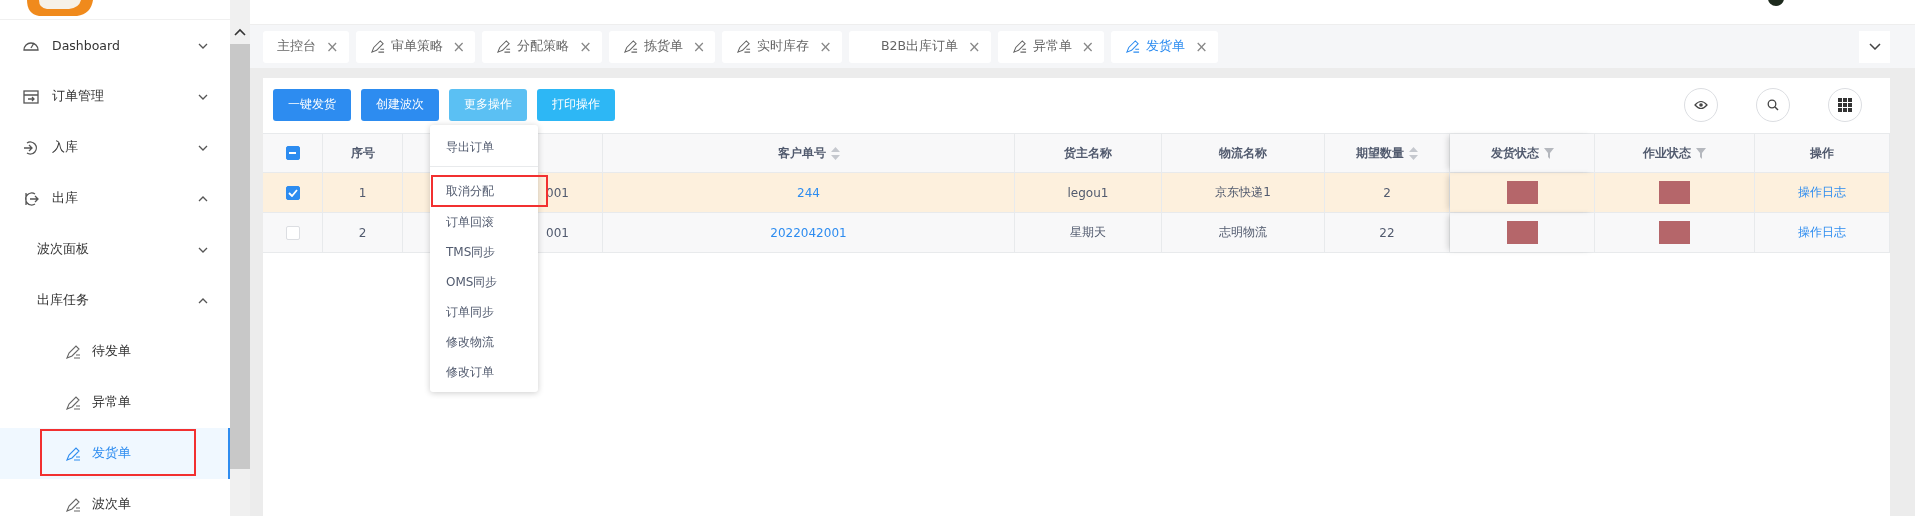  Describe the element at coordinates (557, 232) in the screenshot. I see `table-cell: 001` at that location.